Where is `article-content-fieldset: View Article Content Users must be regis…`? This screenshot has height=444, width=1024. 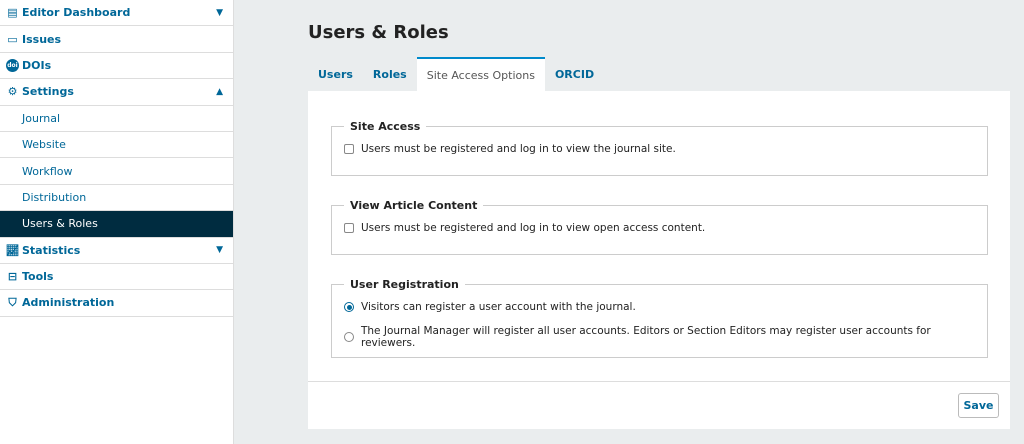
article-content-fieldset: View Article Content Users must be regis… is located at coordinates (659, 227).